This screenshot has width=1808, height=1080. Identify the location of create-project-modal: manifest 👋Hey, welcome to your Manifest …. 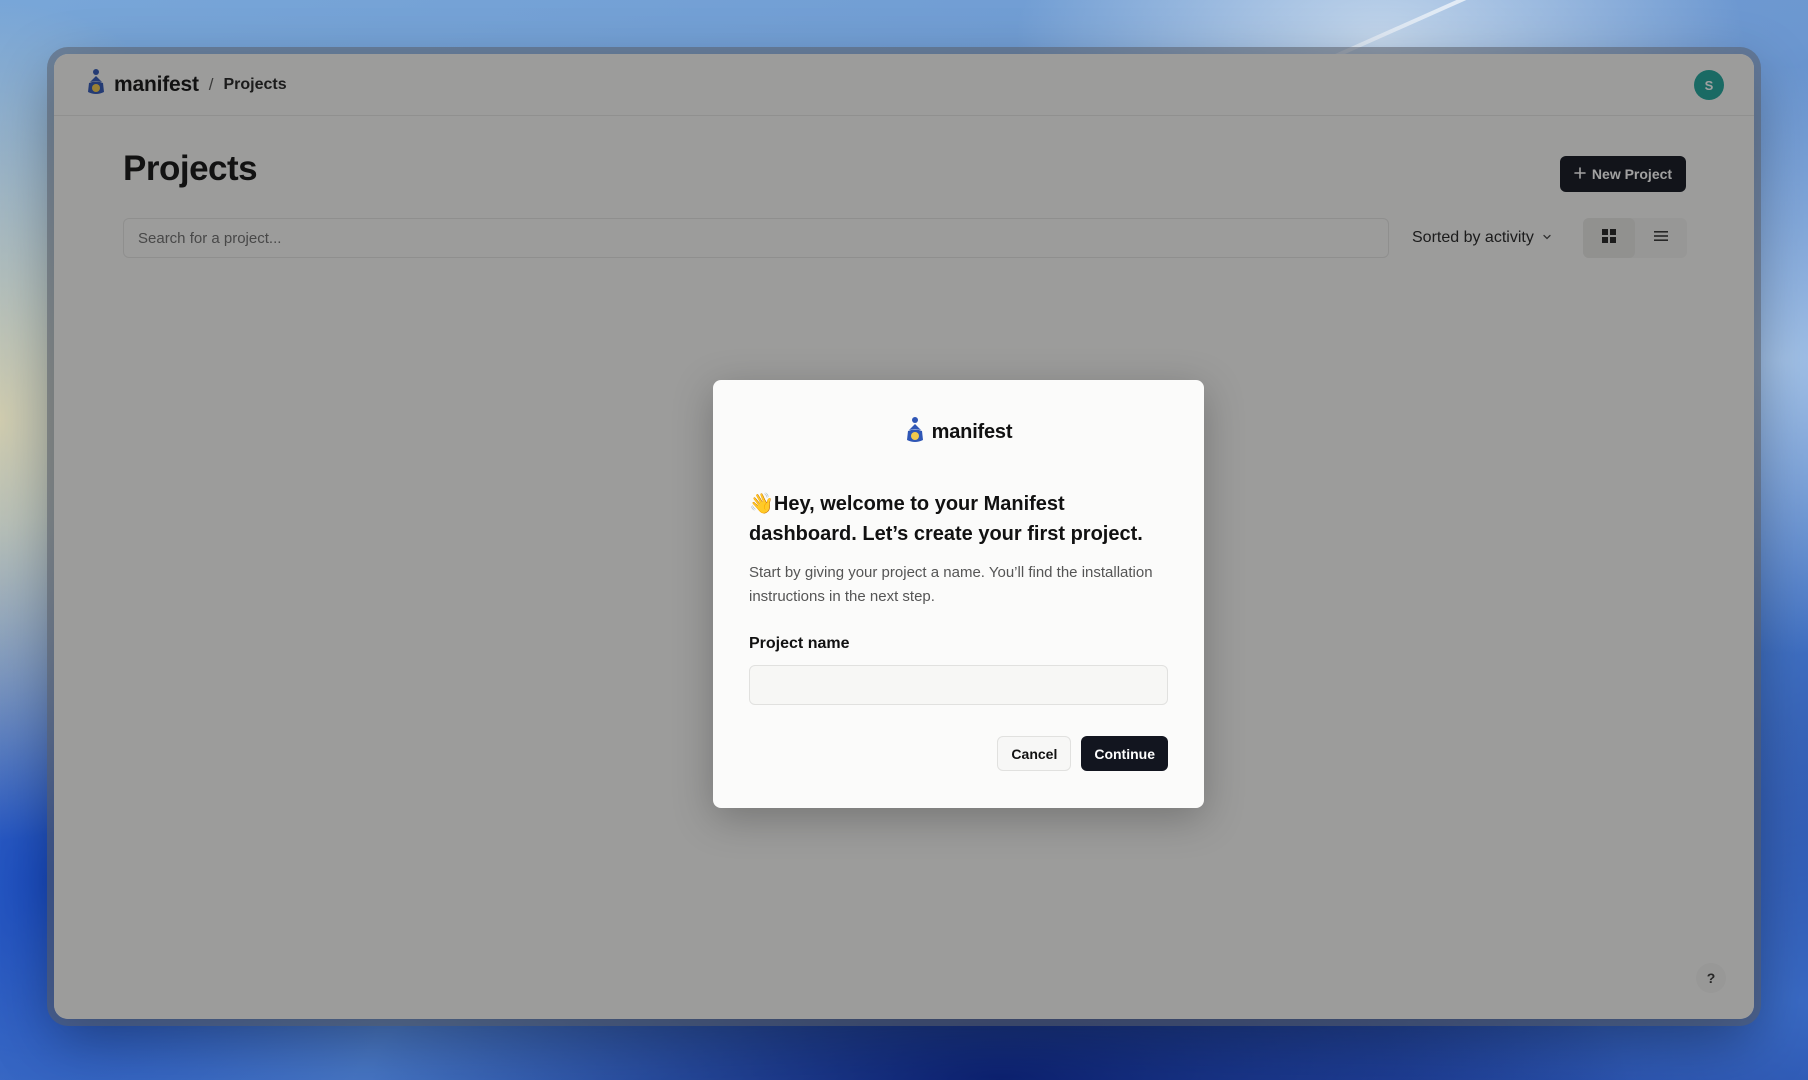
(958, 594).